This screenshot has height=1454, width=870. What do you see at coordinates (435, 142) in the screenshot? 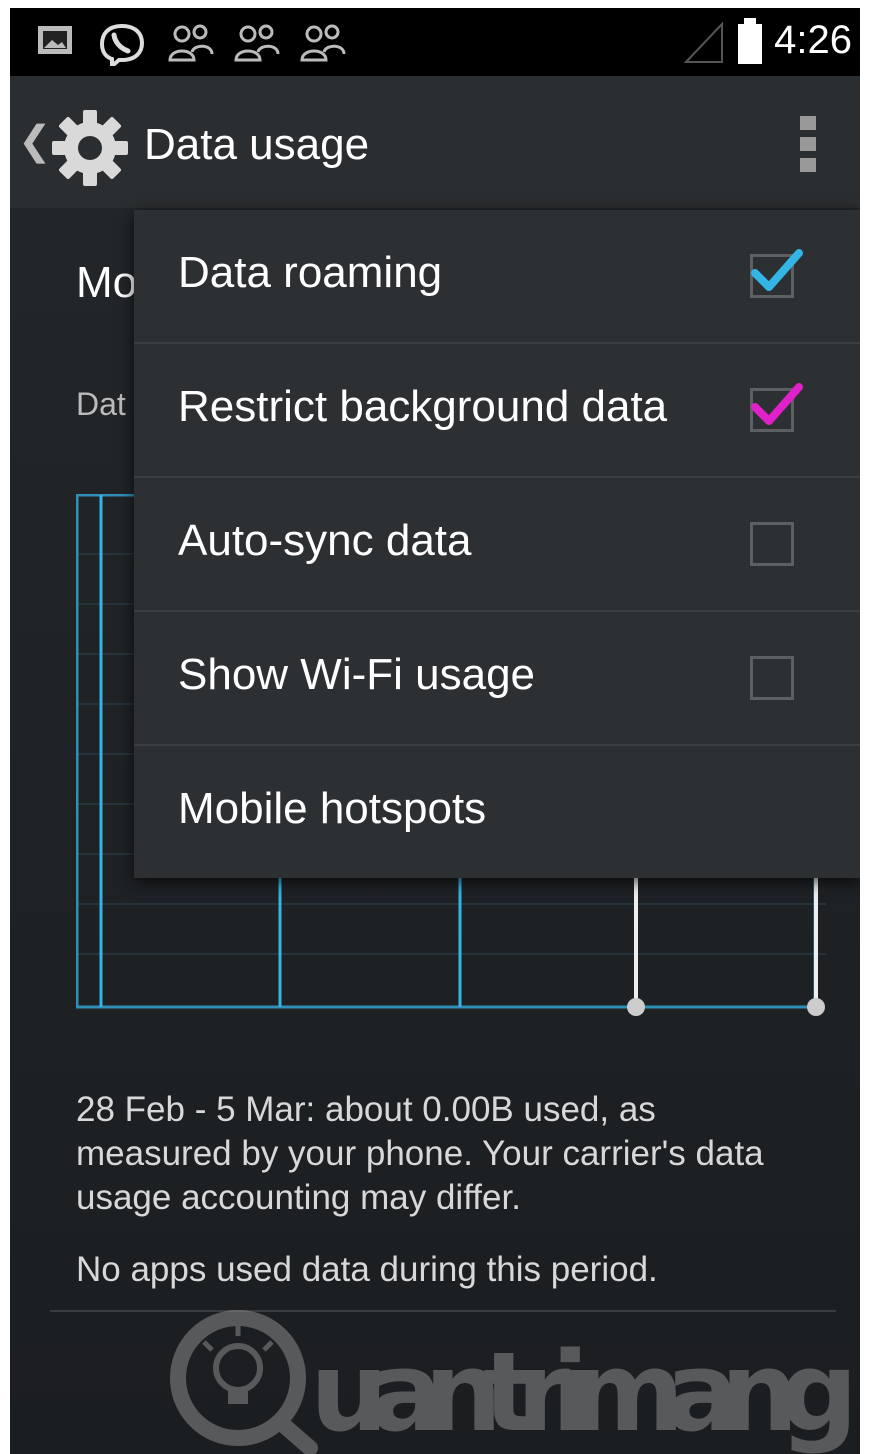
I see `action-bar: ❮ Data usage` at bounding box center [435, 142].